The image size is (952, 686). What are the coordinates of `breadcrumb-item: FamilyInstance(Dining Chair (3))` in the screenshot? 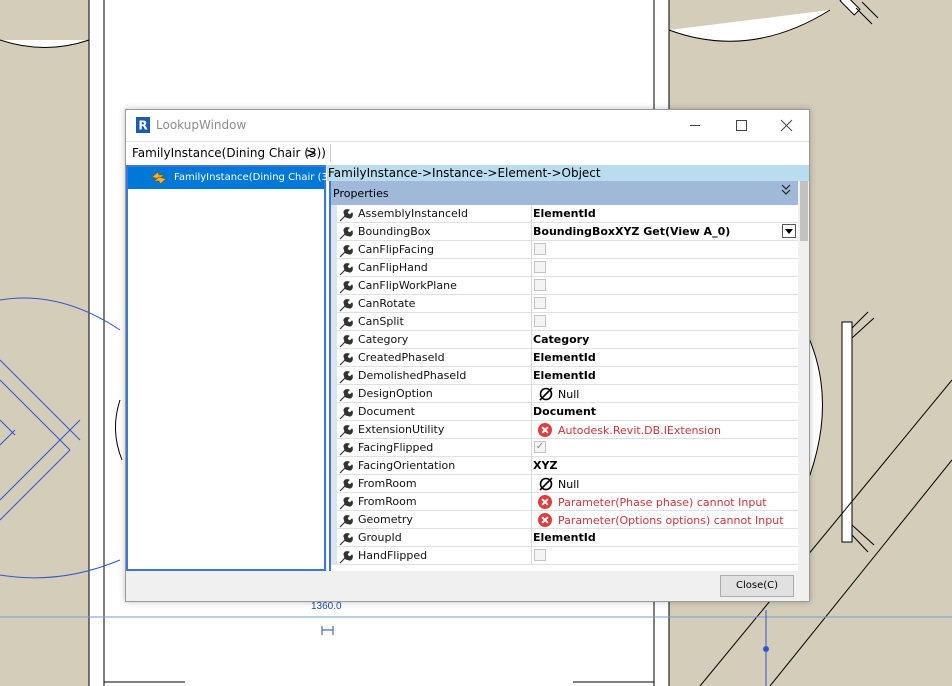 It's located at (229, 153).